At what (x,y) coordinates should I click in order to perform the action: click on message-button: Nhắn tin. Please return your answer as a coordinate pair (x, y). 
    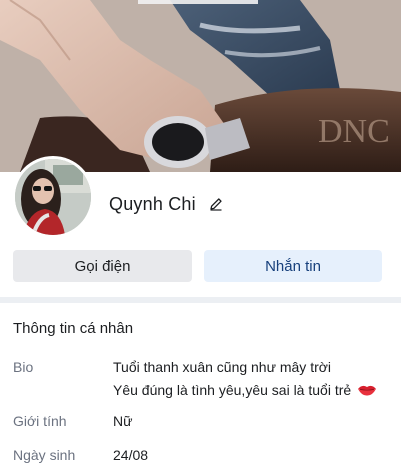
    Looking at the image, I should click on (293, 266).